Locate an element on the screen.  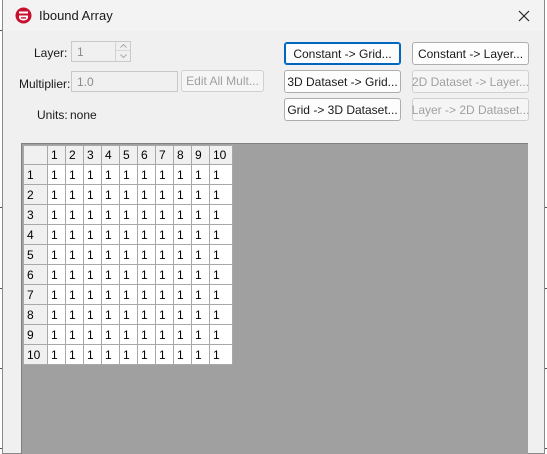
column-header: 2 is located at coordinates (74, 155).